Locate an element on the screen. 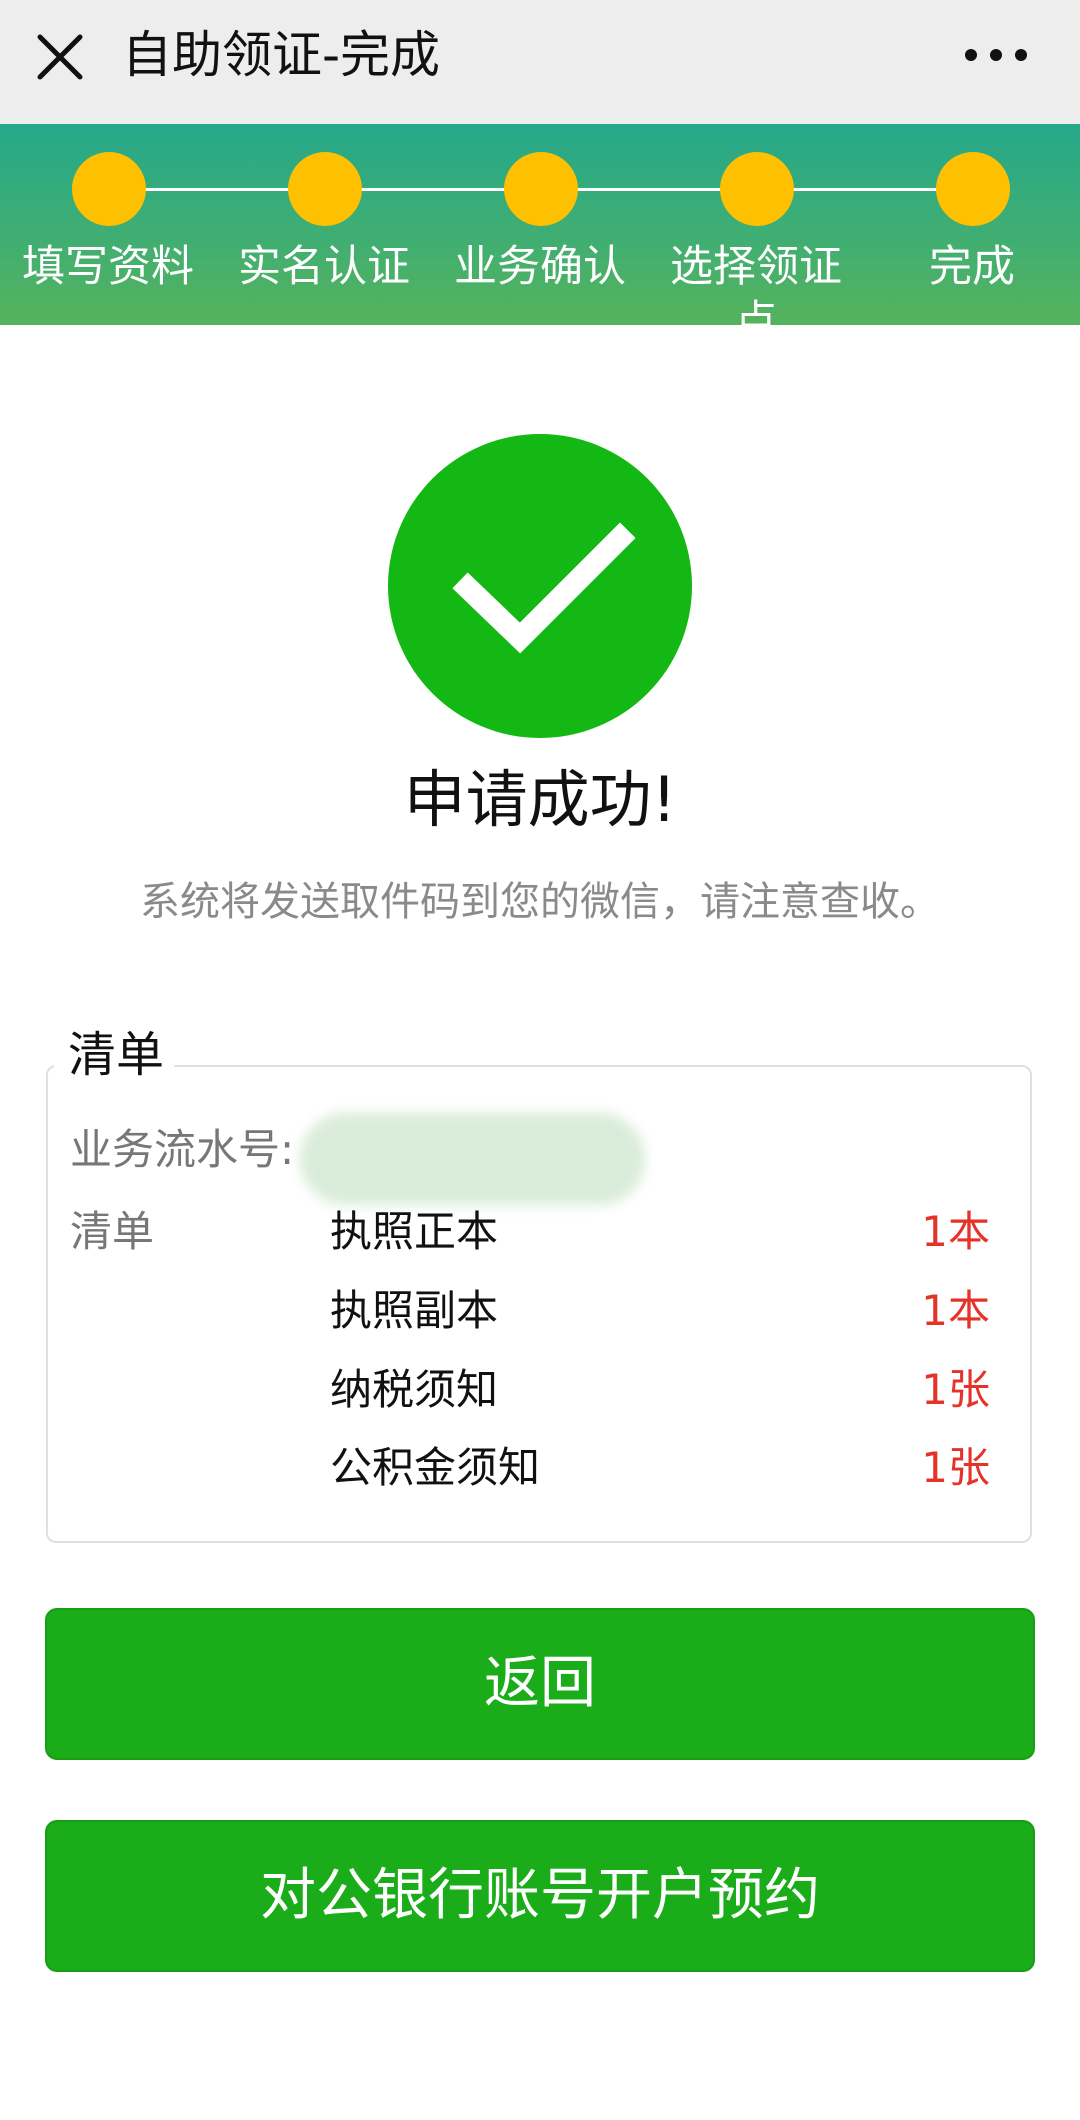 The image size is (1080, 2120). step-label: 业务确认 is located at coordinates (540, 267).